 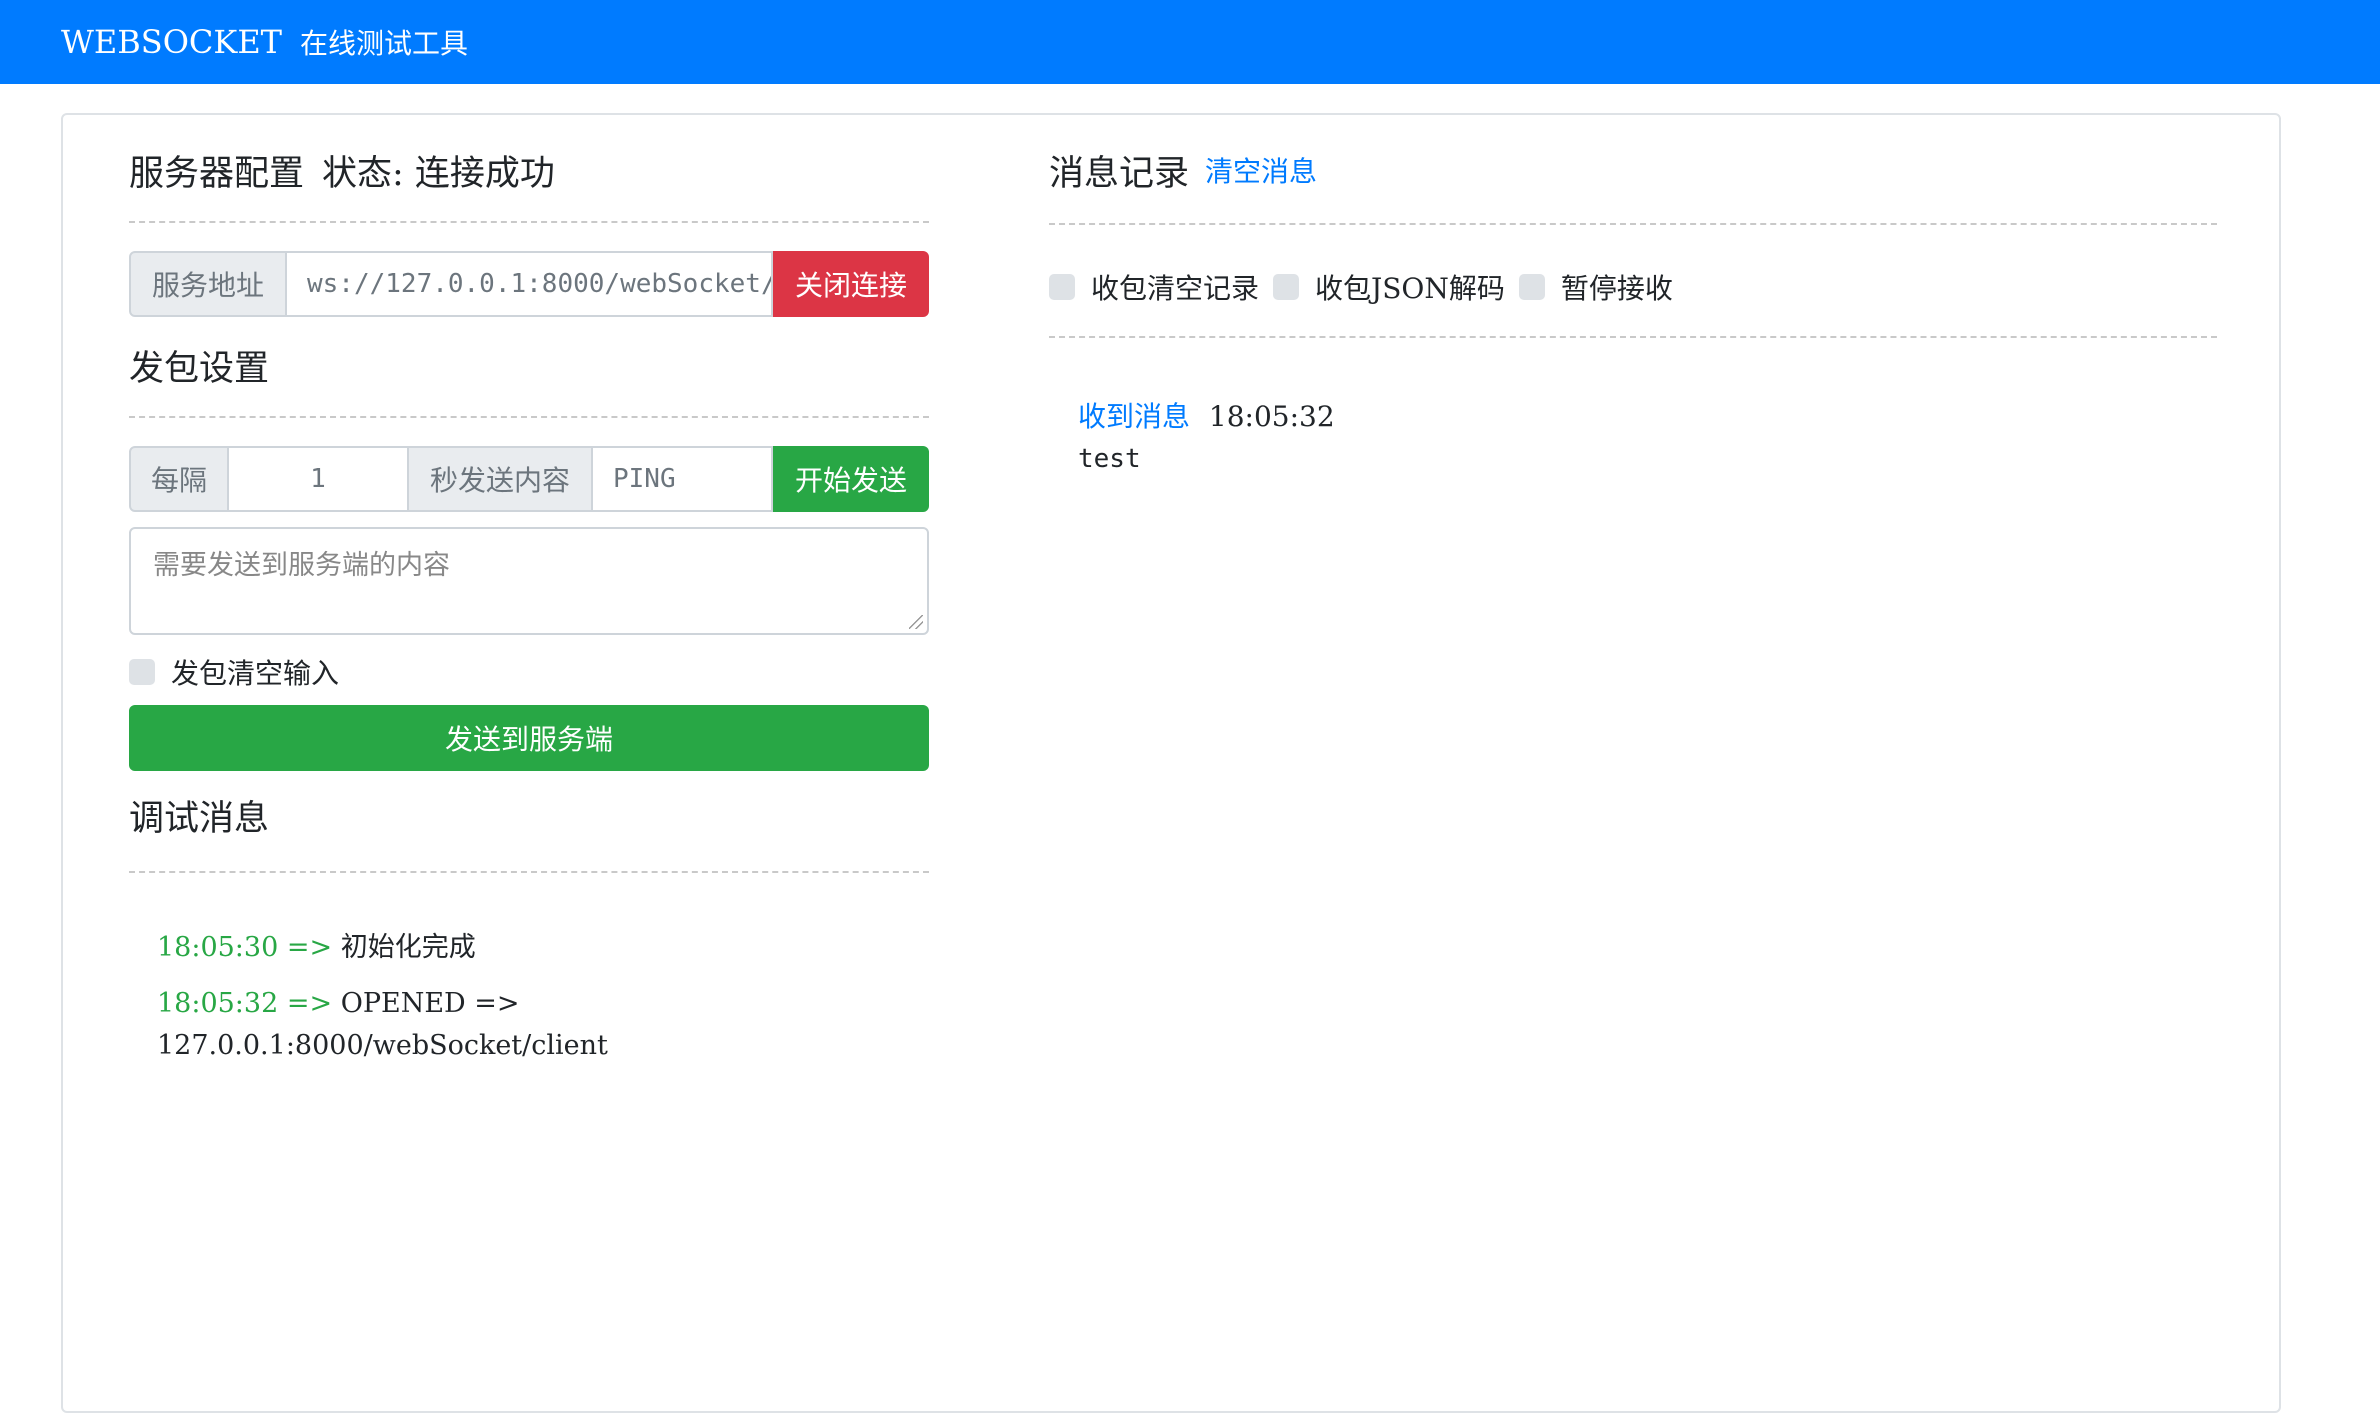 What do you see at coordinates (851, 479) in the screenshot?
I see `start-send-button: 开始发送` at bounding box center [851, 479].